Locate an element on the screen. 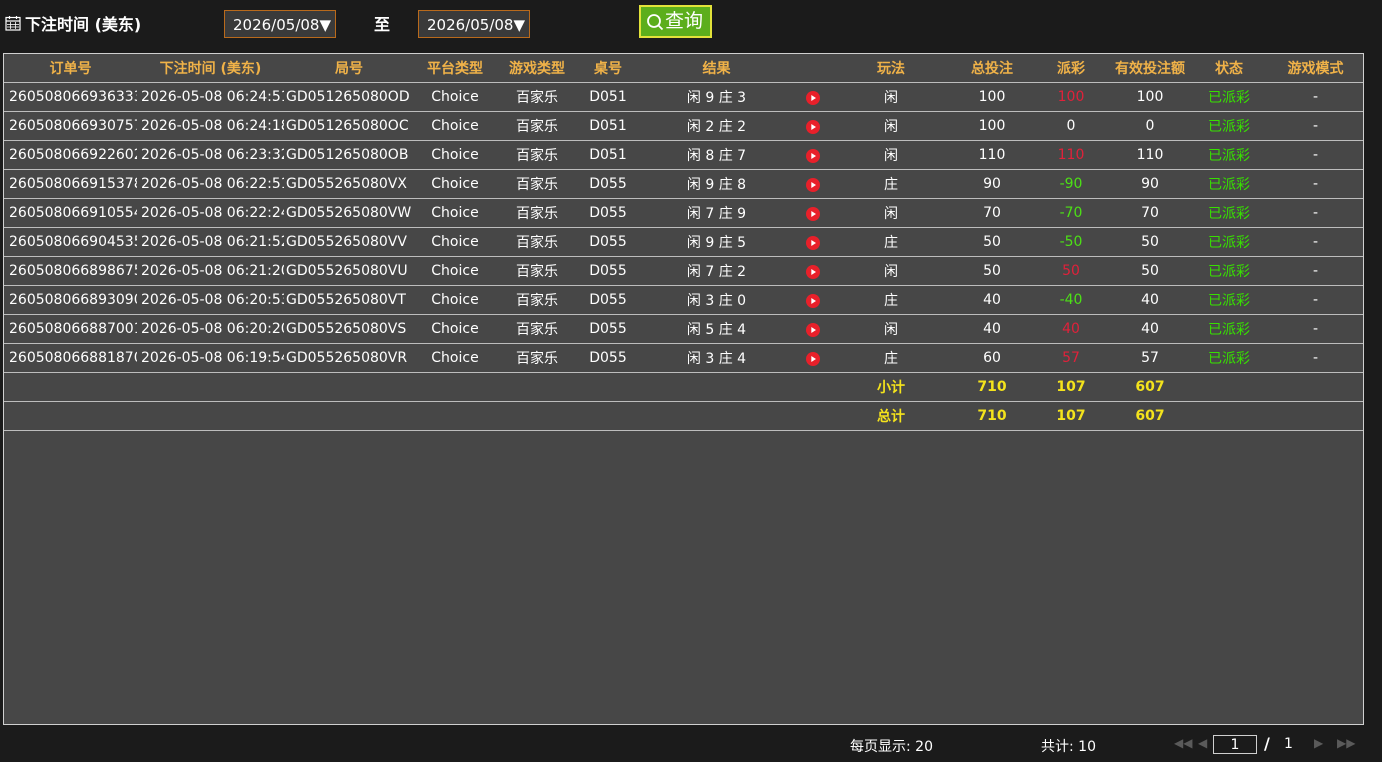 This screenshot has height=762, width=1382. prev-page-icon: ◀ is located at coordinates (1202, 743).